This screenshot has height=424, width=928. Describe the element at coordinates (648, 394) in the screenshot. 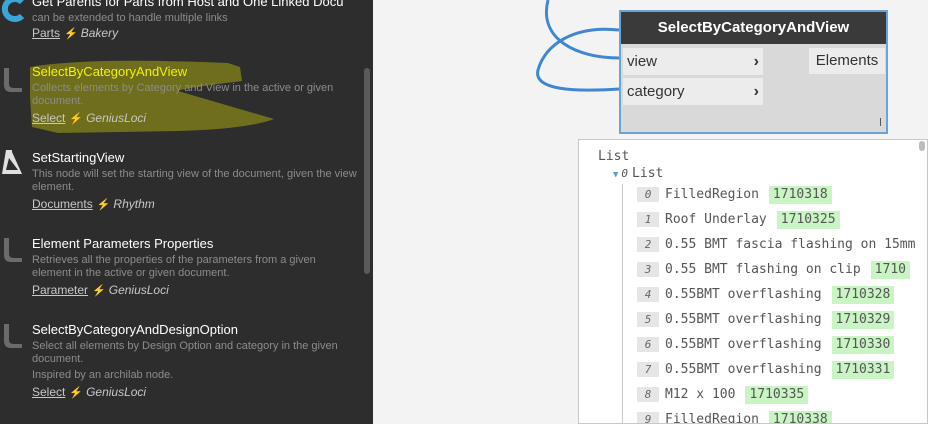

I see `item-index: 8` at that location.